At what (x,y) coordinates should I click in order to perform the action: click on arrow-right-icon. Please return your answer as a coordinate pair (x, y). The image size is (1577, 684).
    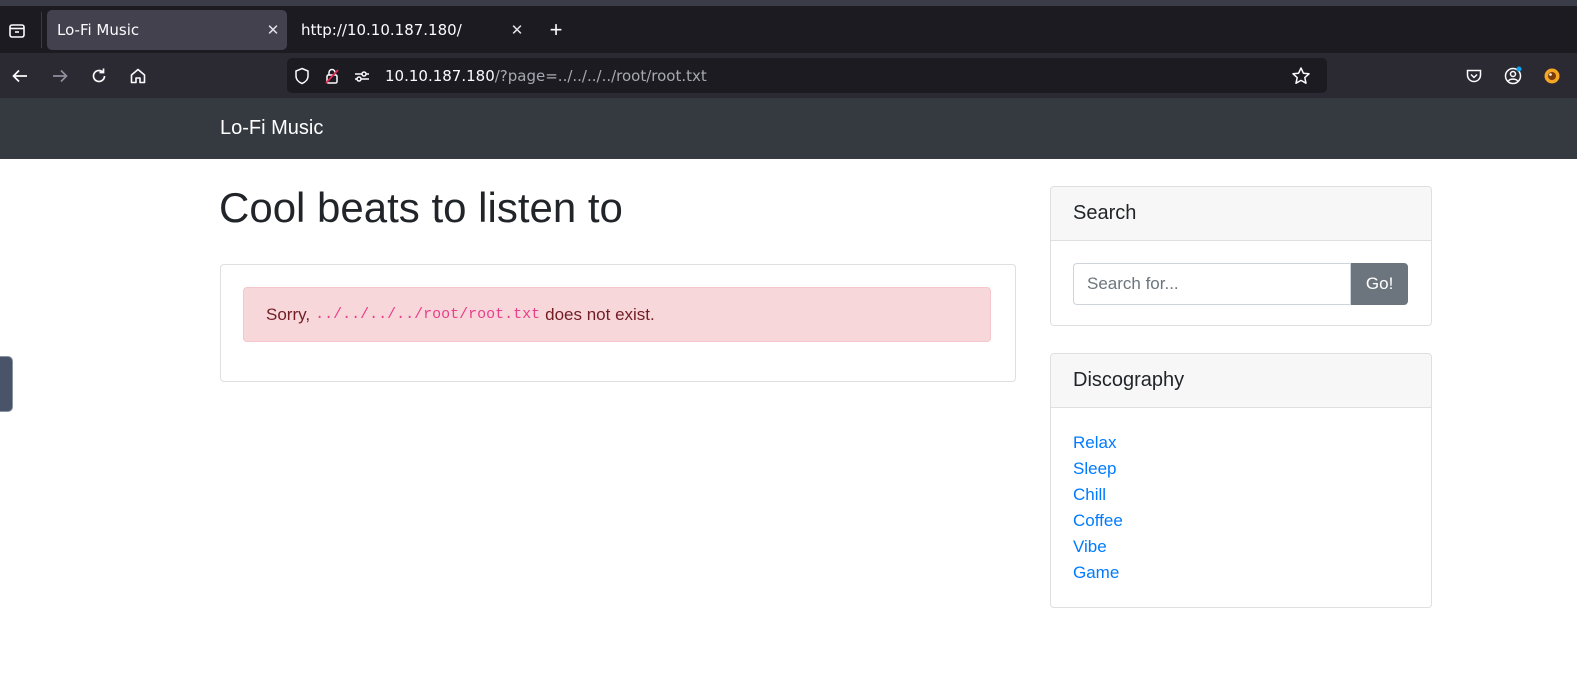
    Looking at the image, I should click on (60, 76).